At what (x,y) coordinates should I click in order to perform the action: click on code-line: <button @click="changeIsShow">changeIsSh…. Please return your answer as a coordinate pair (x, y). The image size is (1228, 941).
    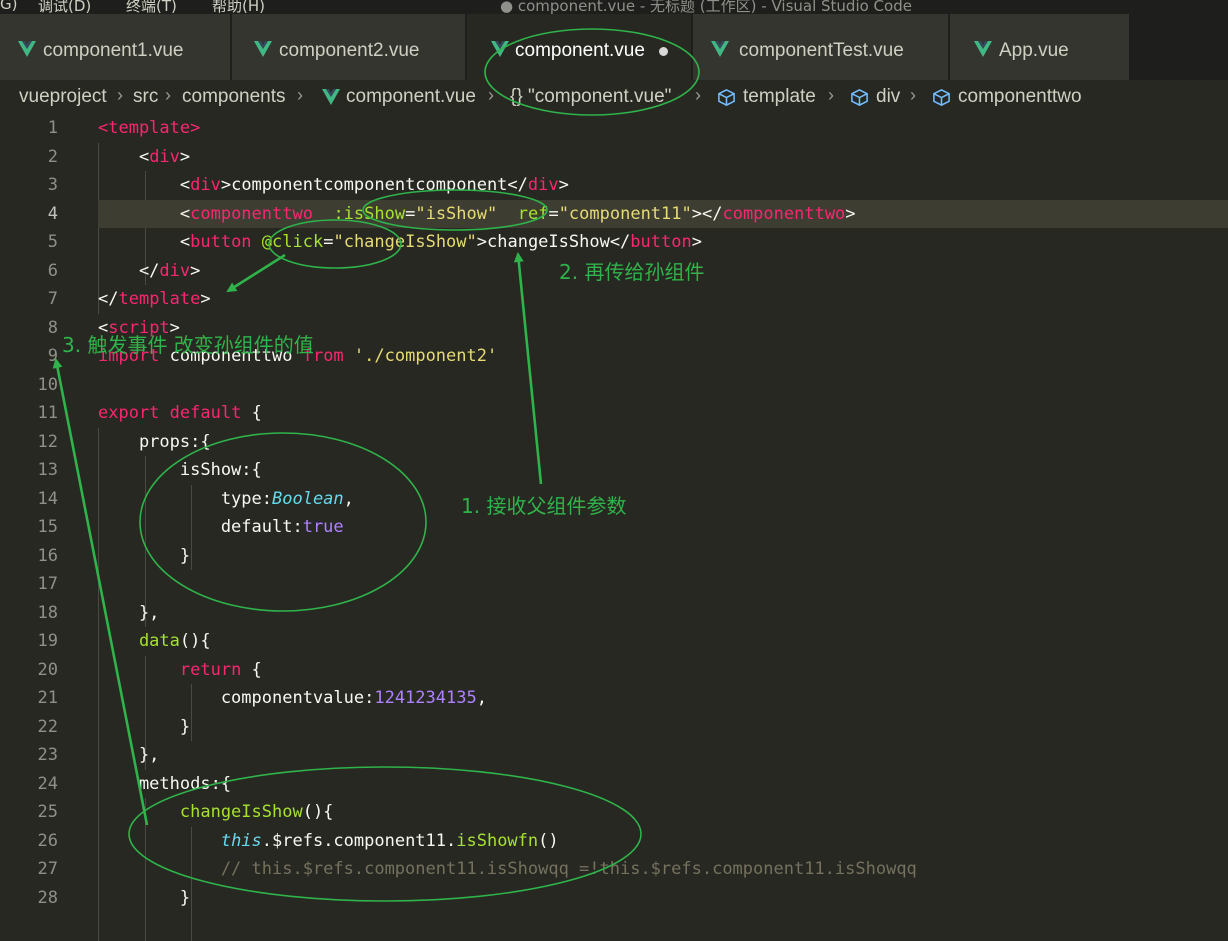
    Looking at the image, I should click on (400, 242).